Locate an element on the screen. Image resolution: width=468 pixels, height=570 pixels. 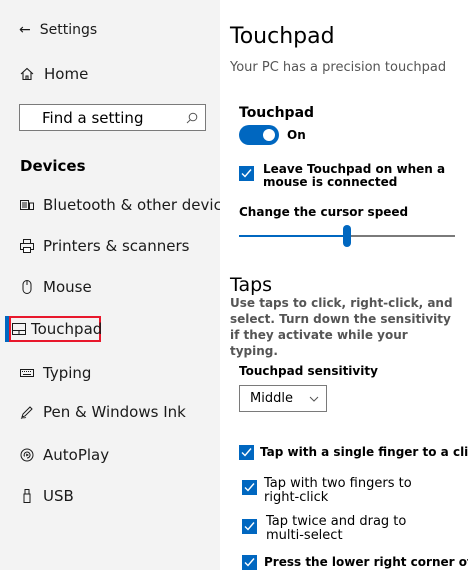
sensitivity-label: Touchpad sensitivity is located at coordinates (308, 371).